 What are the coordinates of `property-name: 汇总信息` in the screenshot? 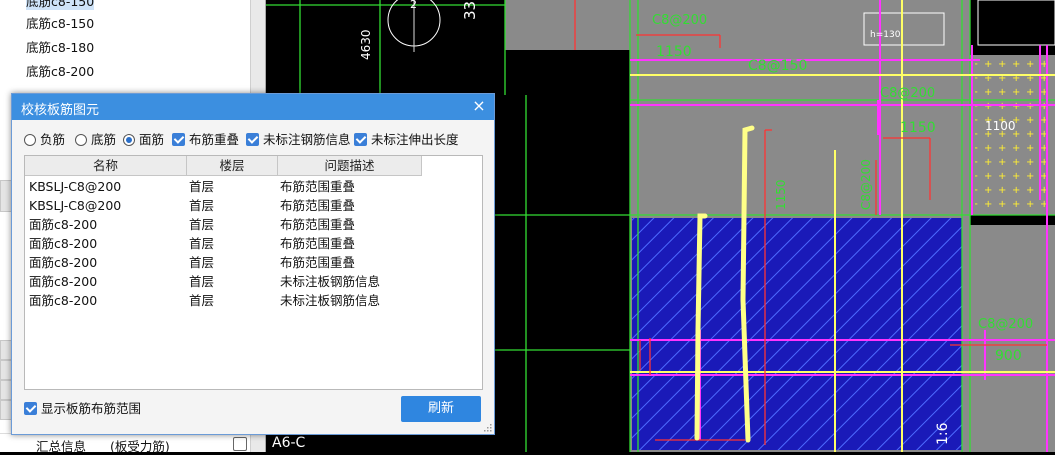 It's located at (61, 446).